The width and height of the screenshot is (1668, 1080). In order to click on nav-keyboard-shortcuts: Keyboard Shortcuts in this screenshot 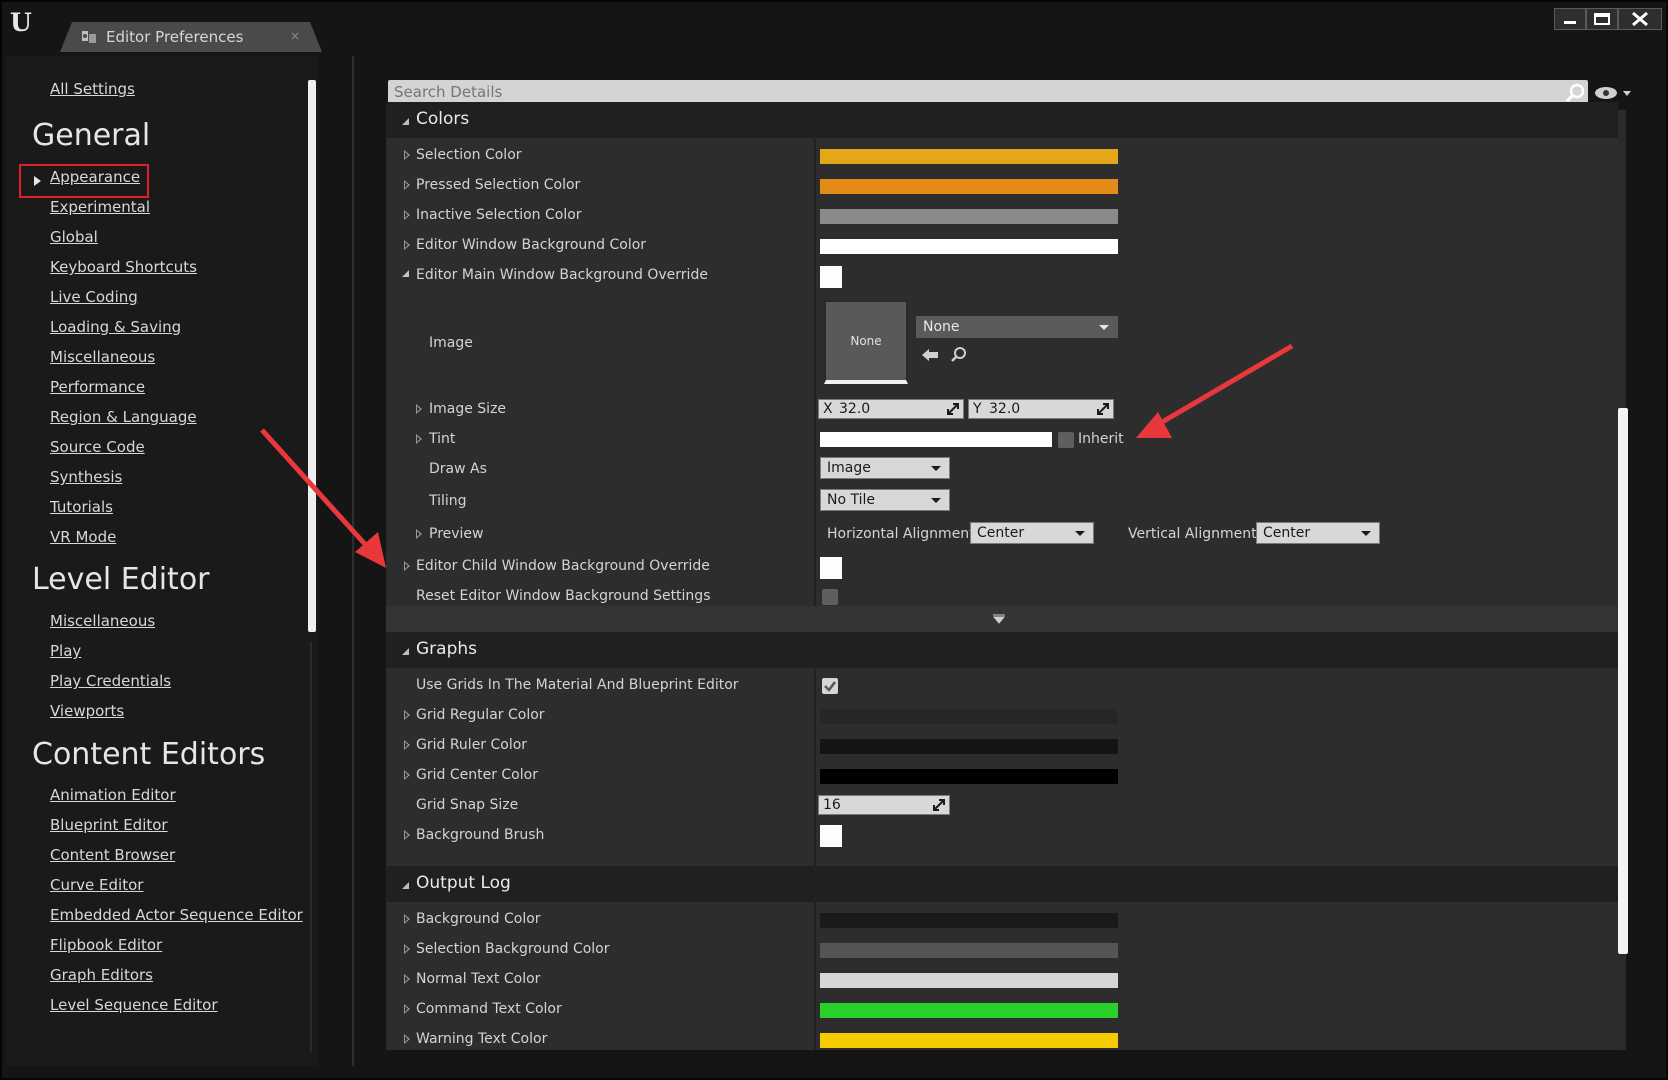, I will do `click(123, 267)`.